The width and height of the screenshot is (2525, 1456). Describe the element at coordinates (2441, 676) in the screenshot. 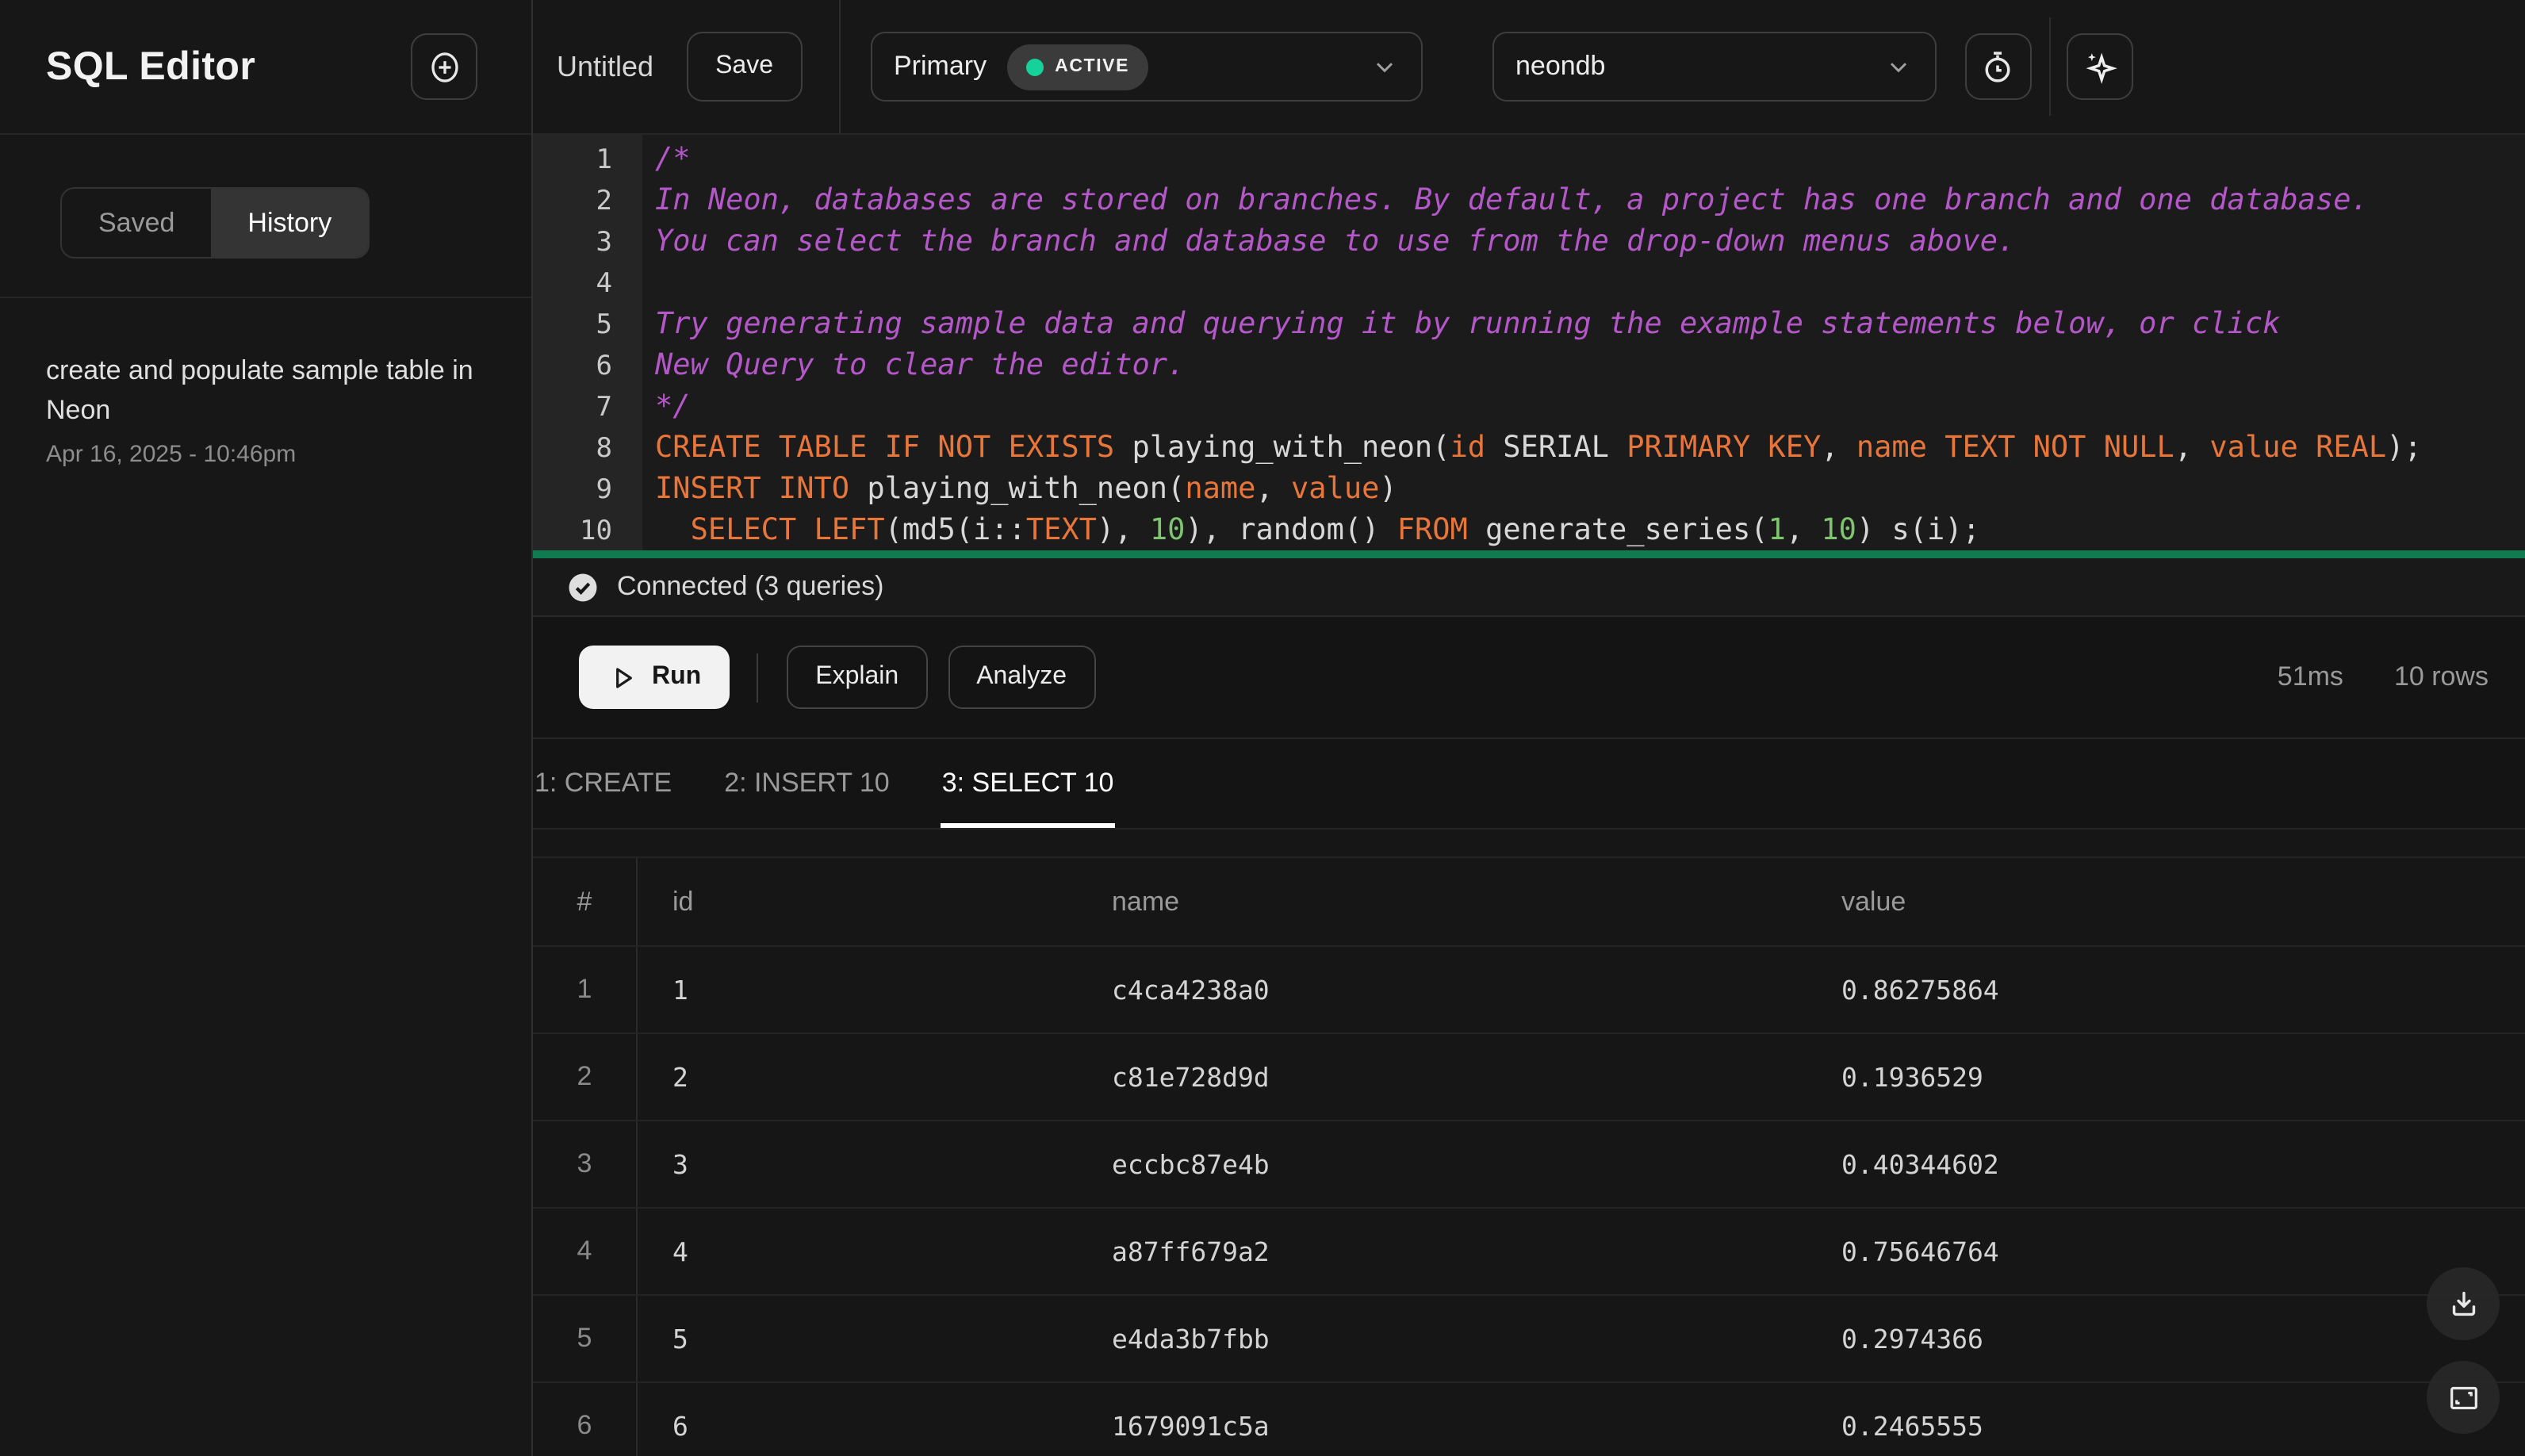

I see `row-count: 10 rows` at that location.